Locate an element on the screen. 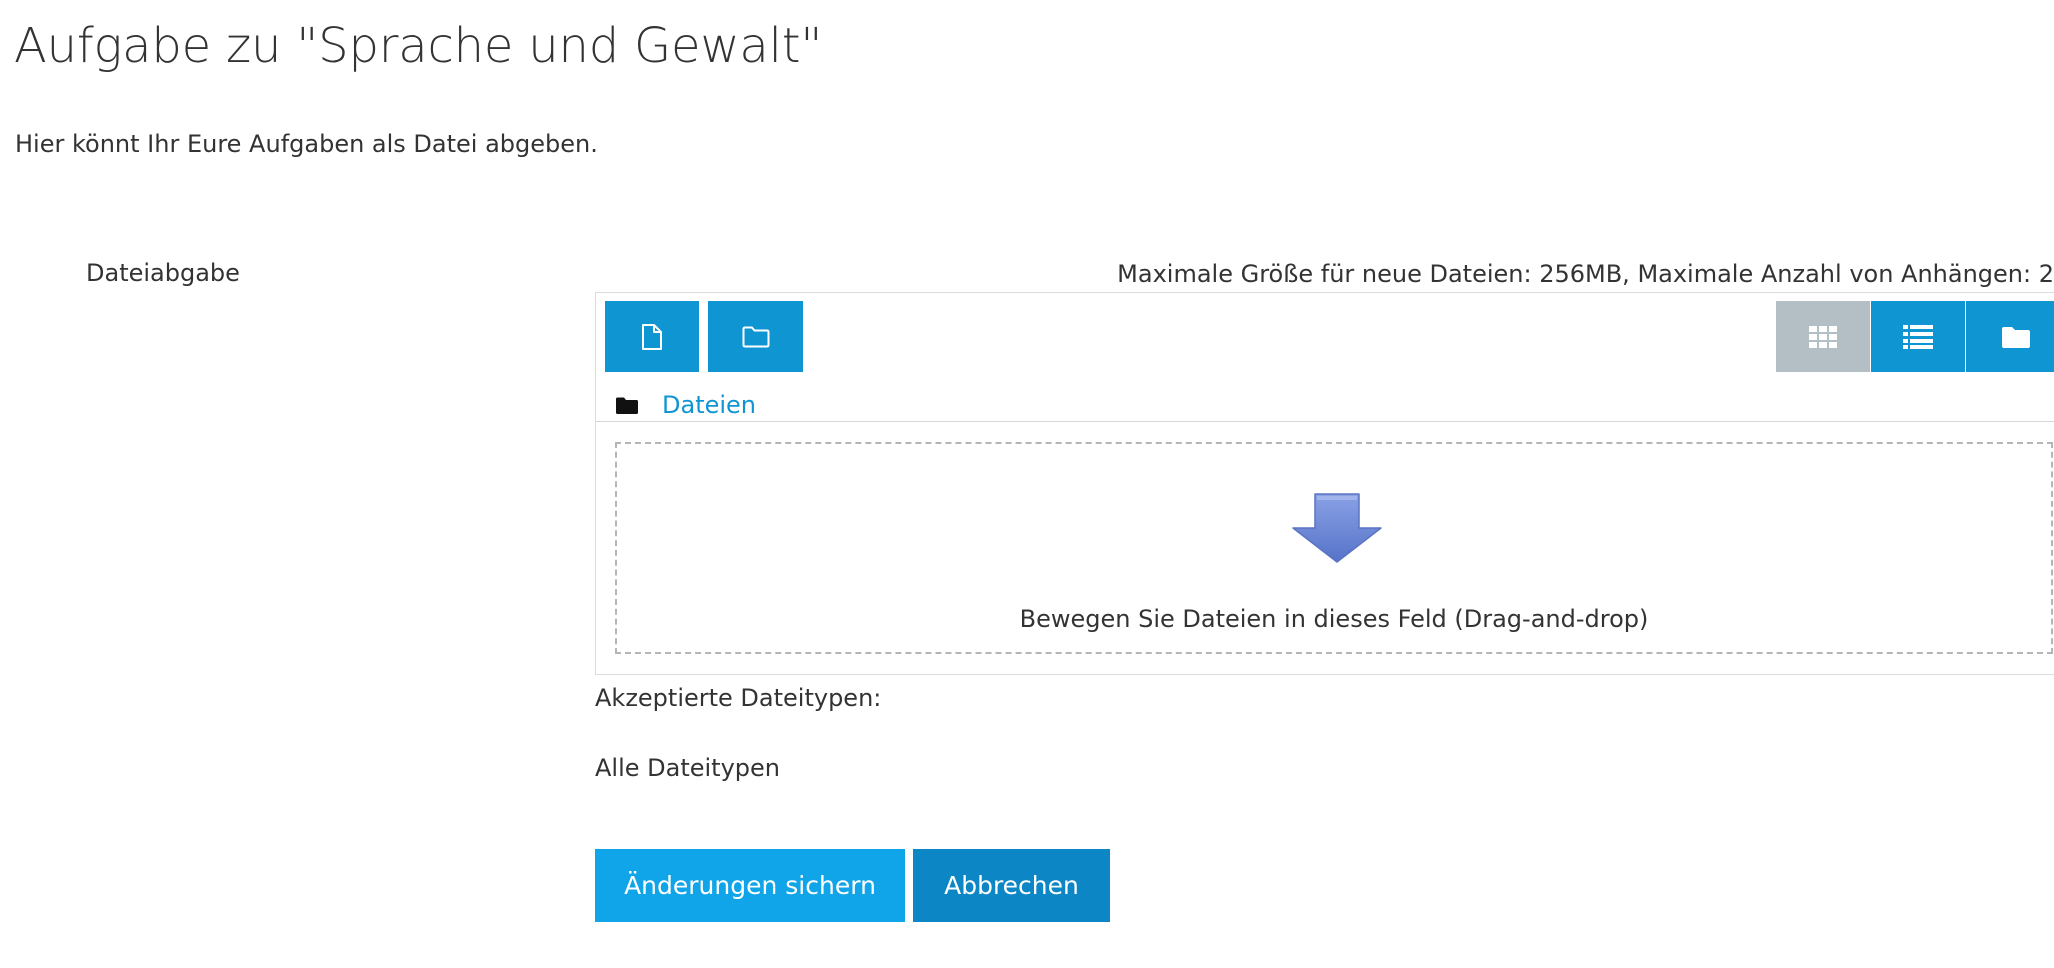 The image size is (2054, 968). view-list-button is located at coordinates (1918, 336).